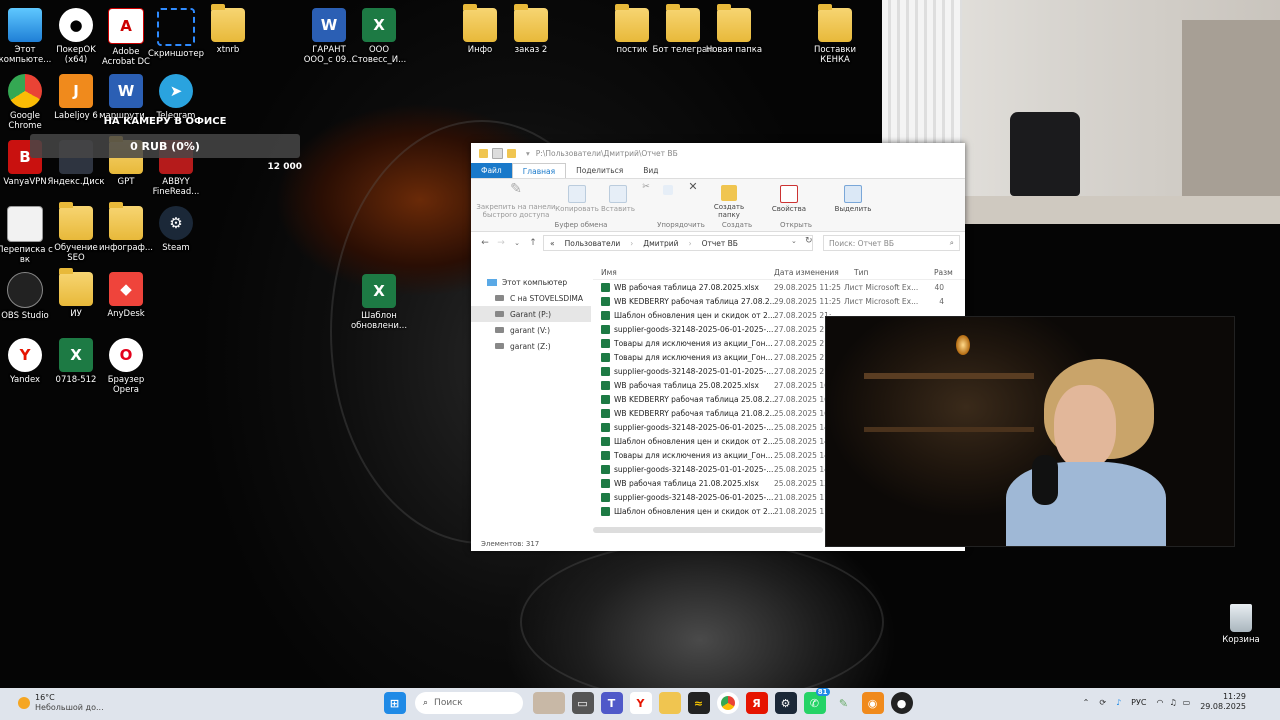 This screenshot has width=1280, height=720. Describe the element at coordinates (517, 243) in the screenshot. I see `recent-dropdown-icon: ⌄` at that location.